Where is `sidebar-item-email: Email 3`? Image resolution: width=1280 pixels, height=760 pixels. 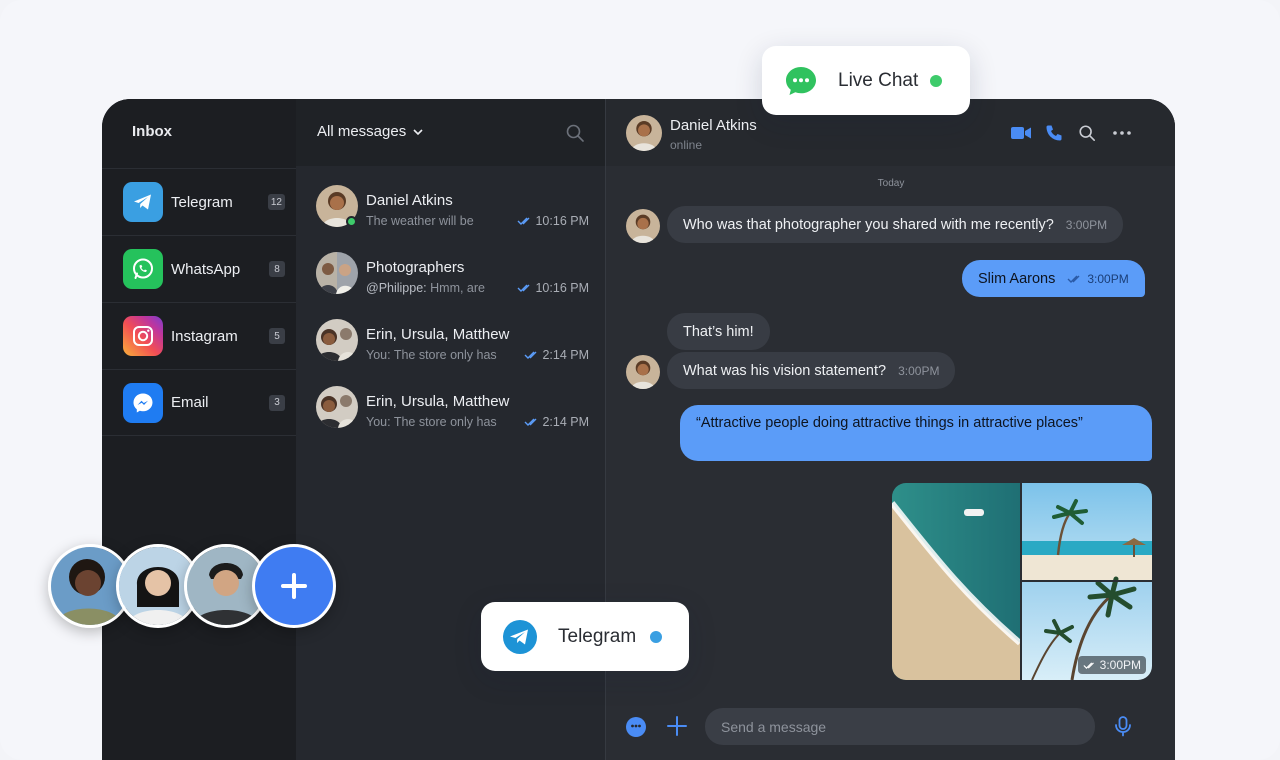 sidebar-item-email: Email 3 is located at coordinates (199, 402).